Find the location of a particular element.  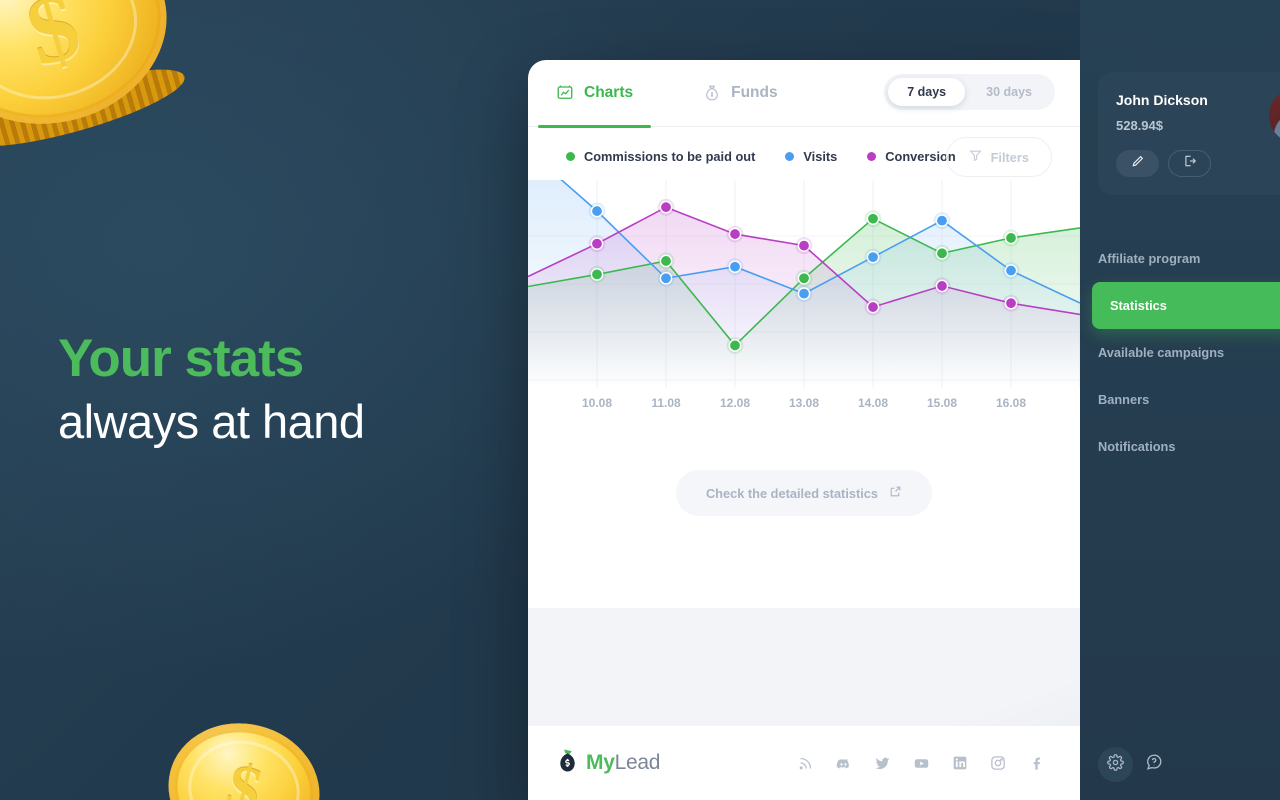

range-option-30-days: 30 days is located at coordinates (1009, 92).